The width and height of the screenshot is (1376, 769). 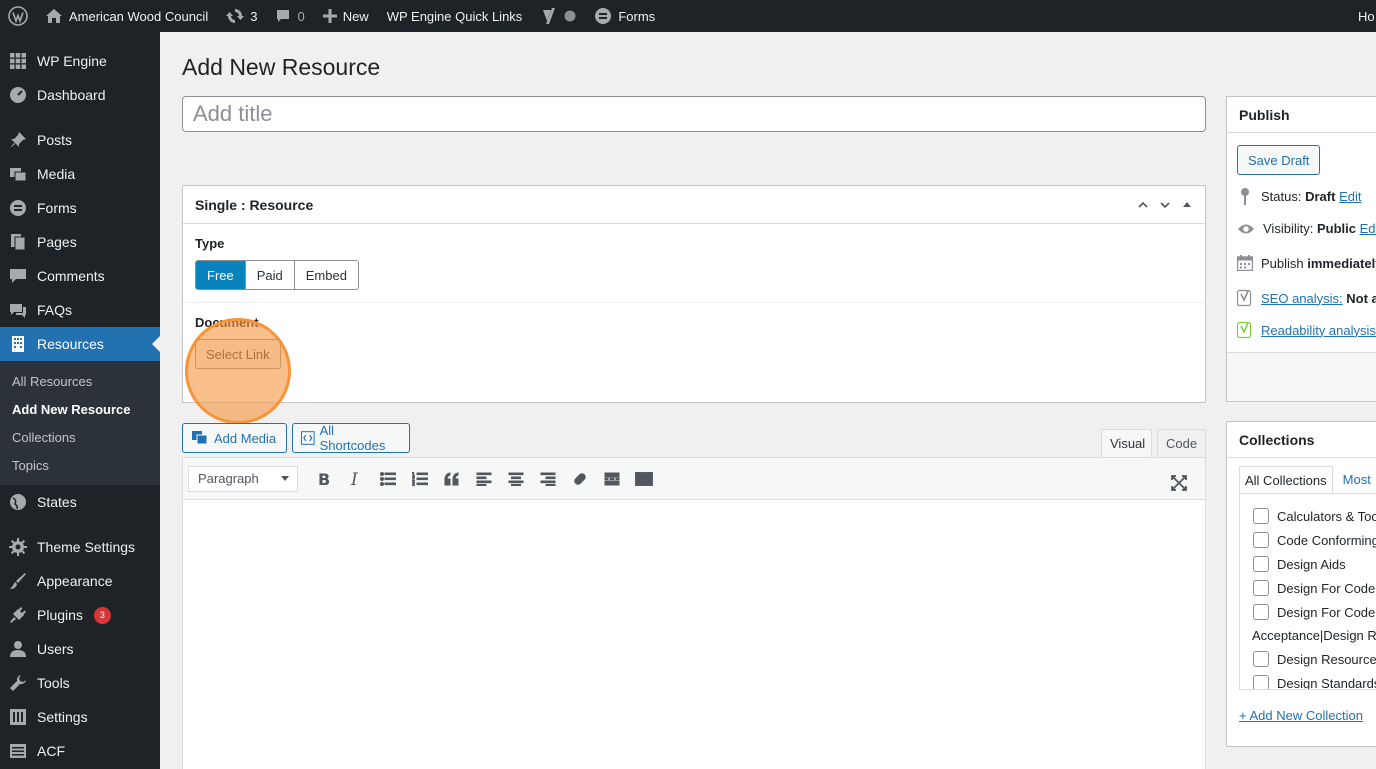 I want to click on chevron-down-icon, so click(x=1165, y=205).